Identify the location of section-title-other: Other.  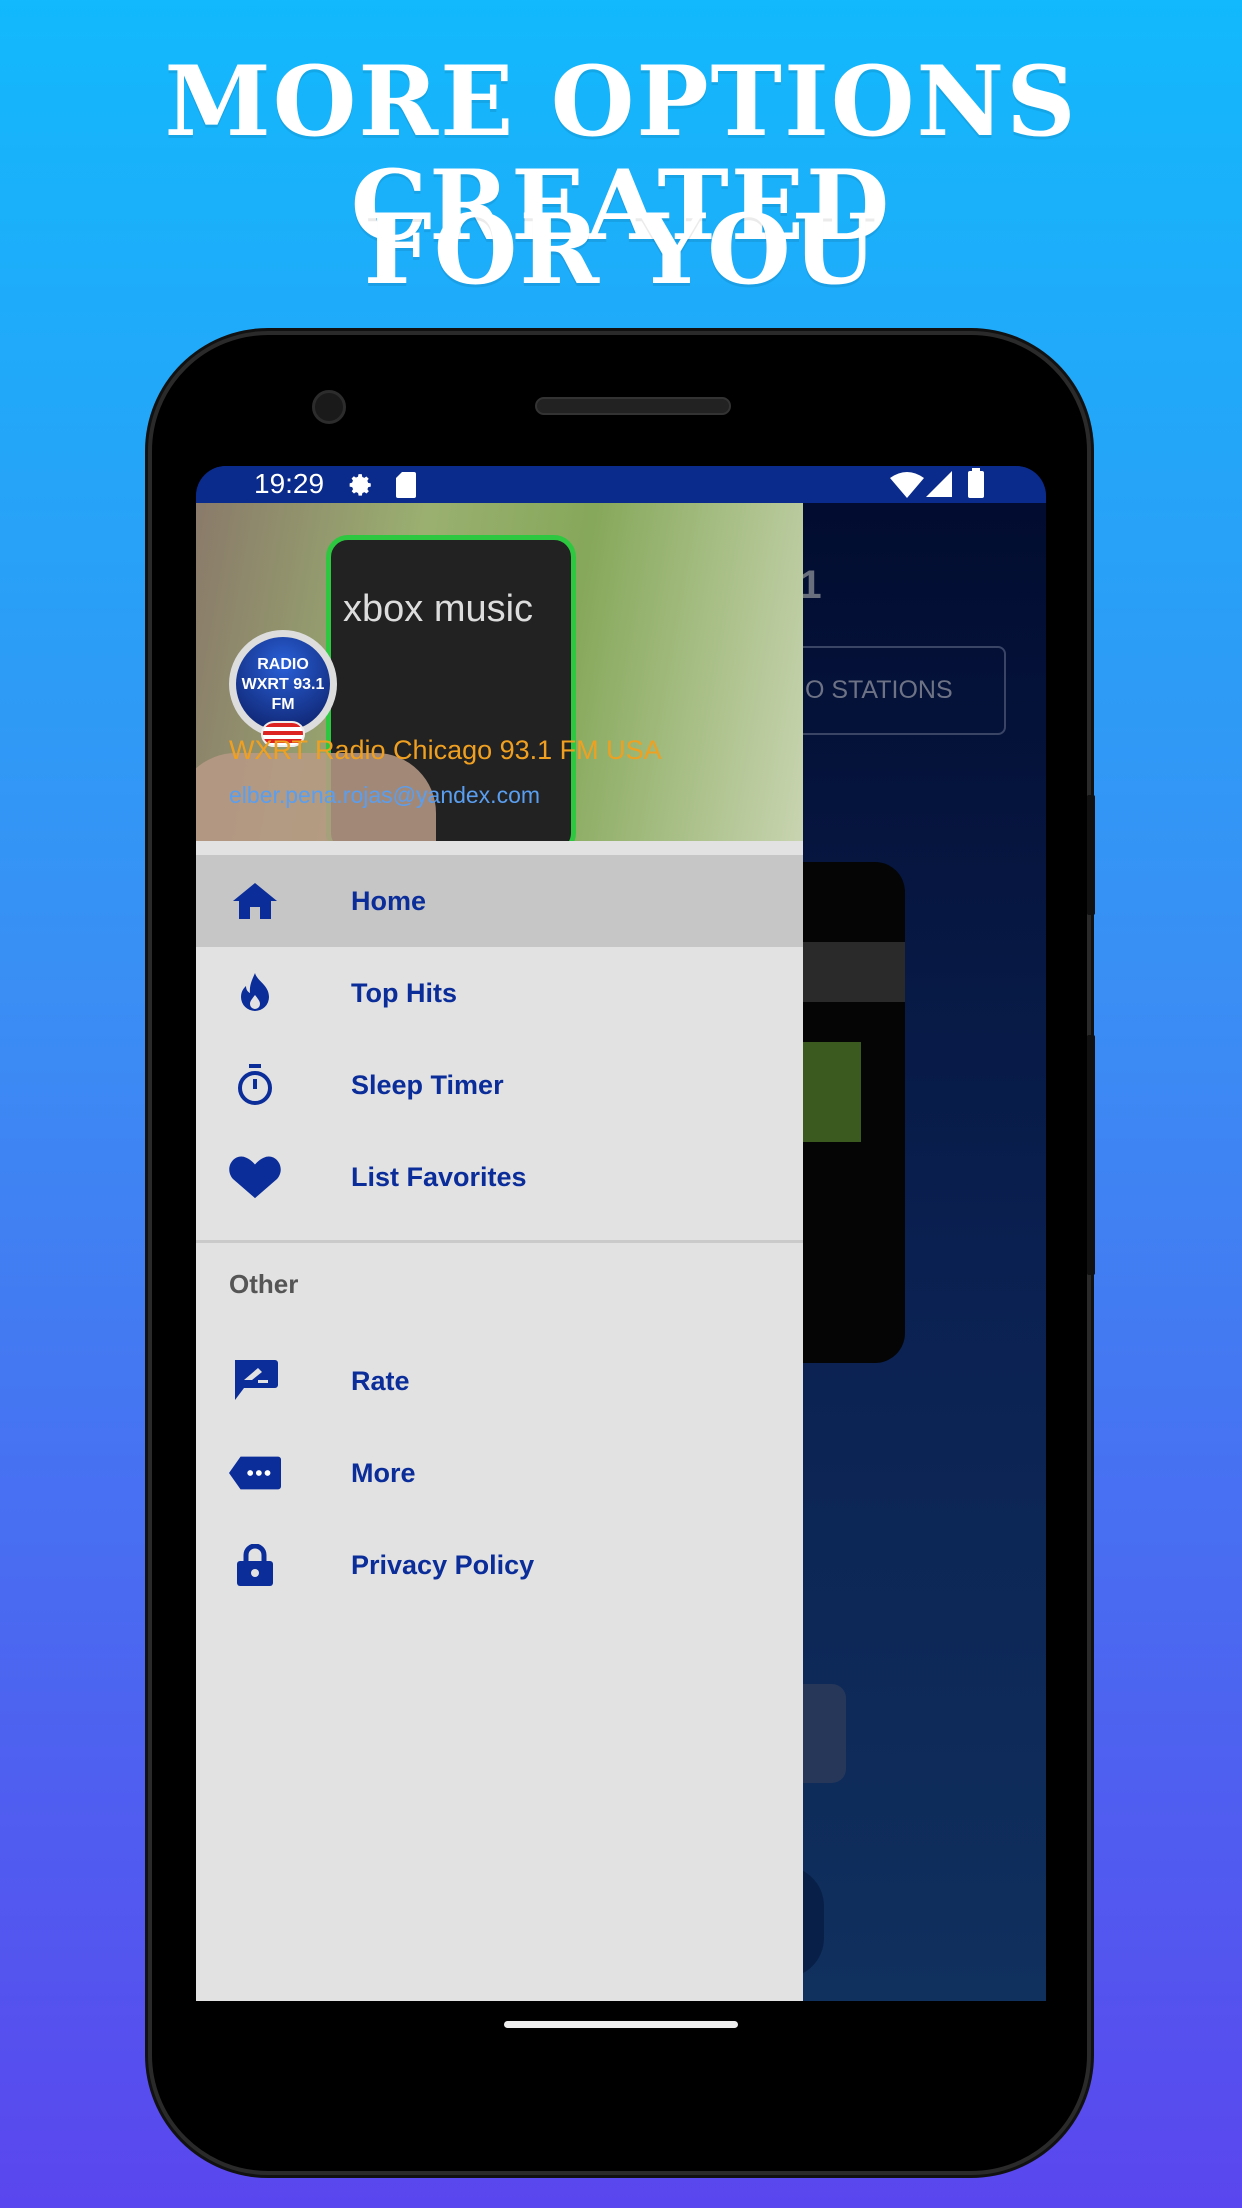
(264, 1284).